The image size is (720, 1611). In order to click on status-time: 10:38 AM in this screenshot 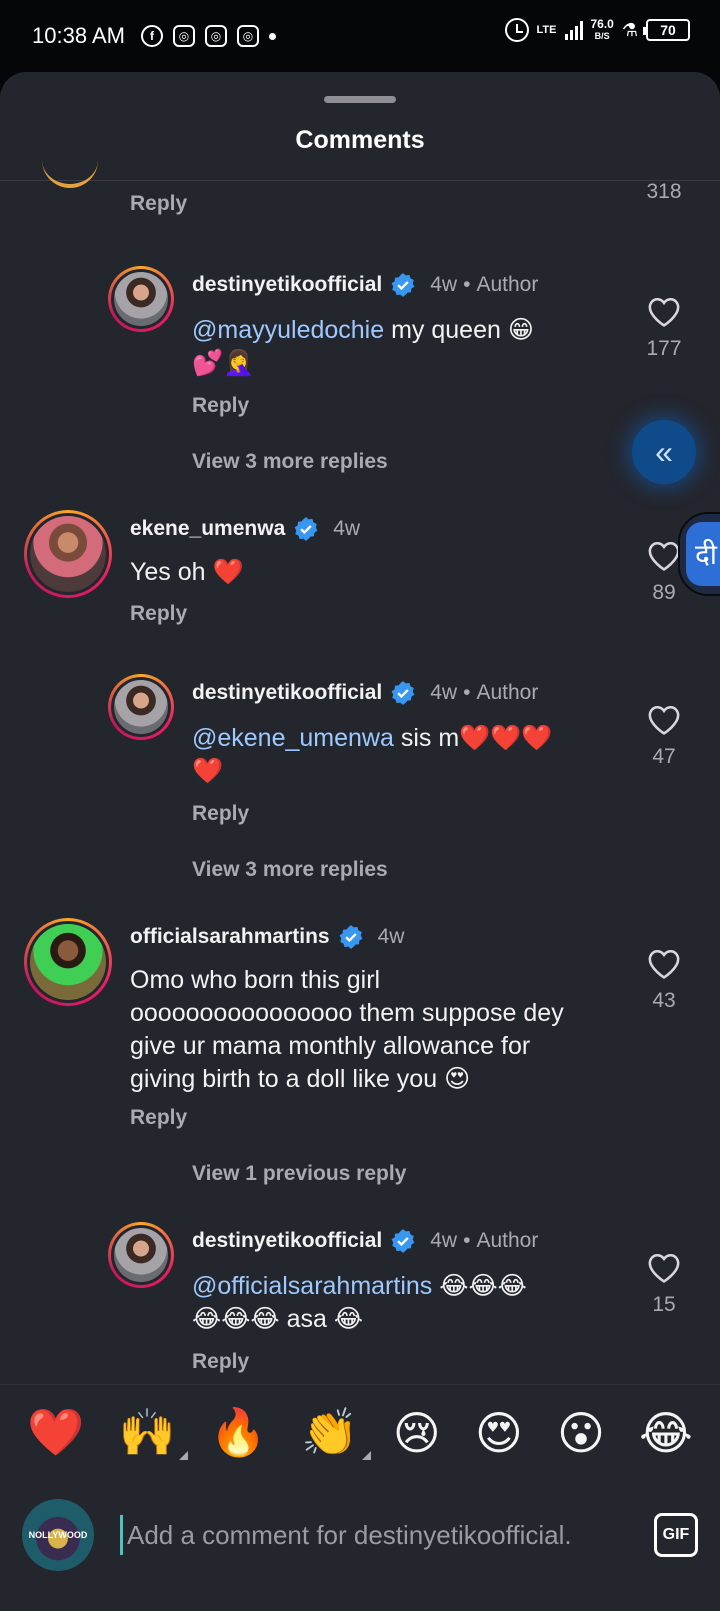, I will do `click(78, 35)`.